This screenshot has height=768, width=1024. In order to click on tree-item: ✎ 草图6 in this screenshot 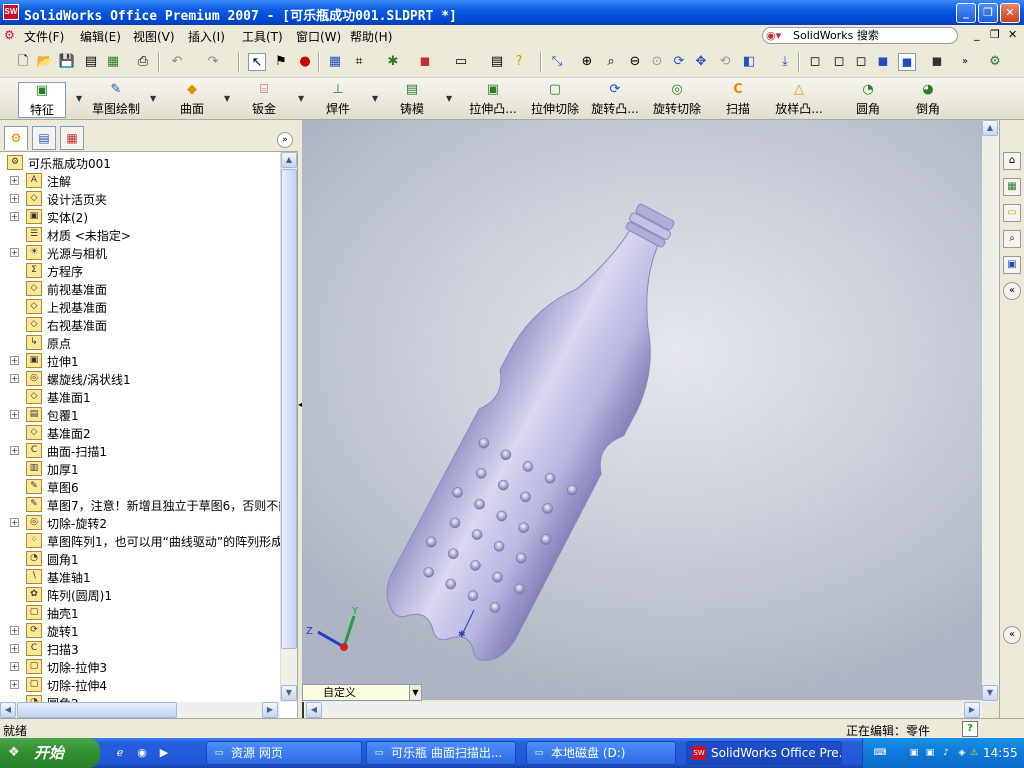, I will do `click(140, 487)`.